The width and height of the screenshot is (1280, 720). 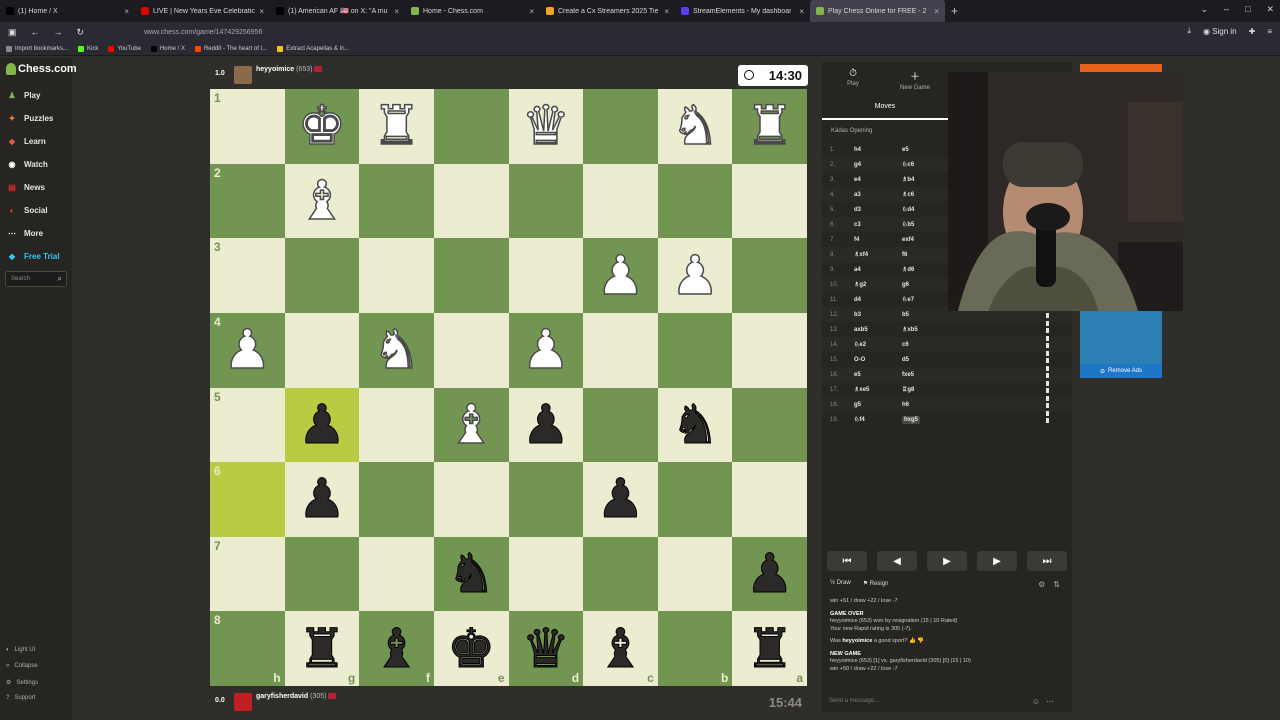 I want to click on board-square: ♛, so click(x=546, y=126).